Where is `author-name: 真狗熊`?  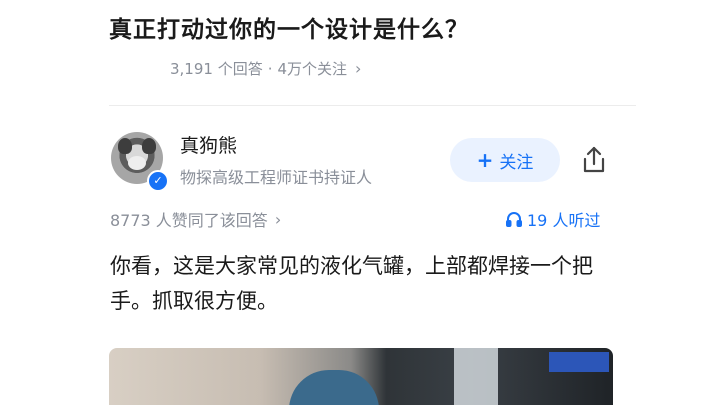
author-name: 真狗熊 is located at coordinates (208, 144).